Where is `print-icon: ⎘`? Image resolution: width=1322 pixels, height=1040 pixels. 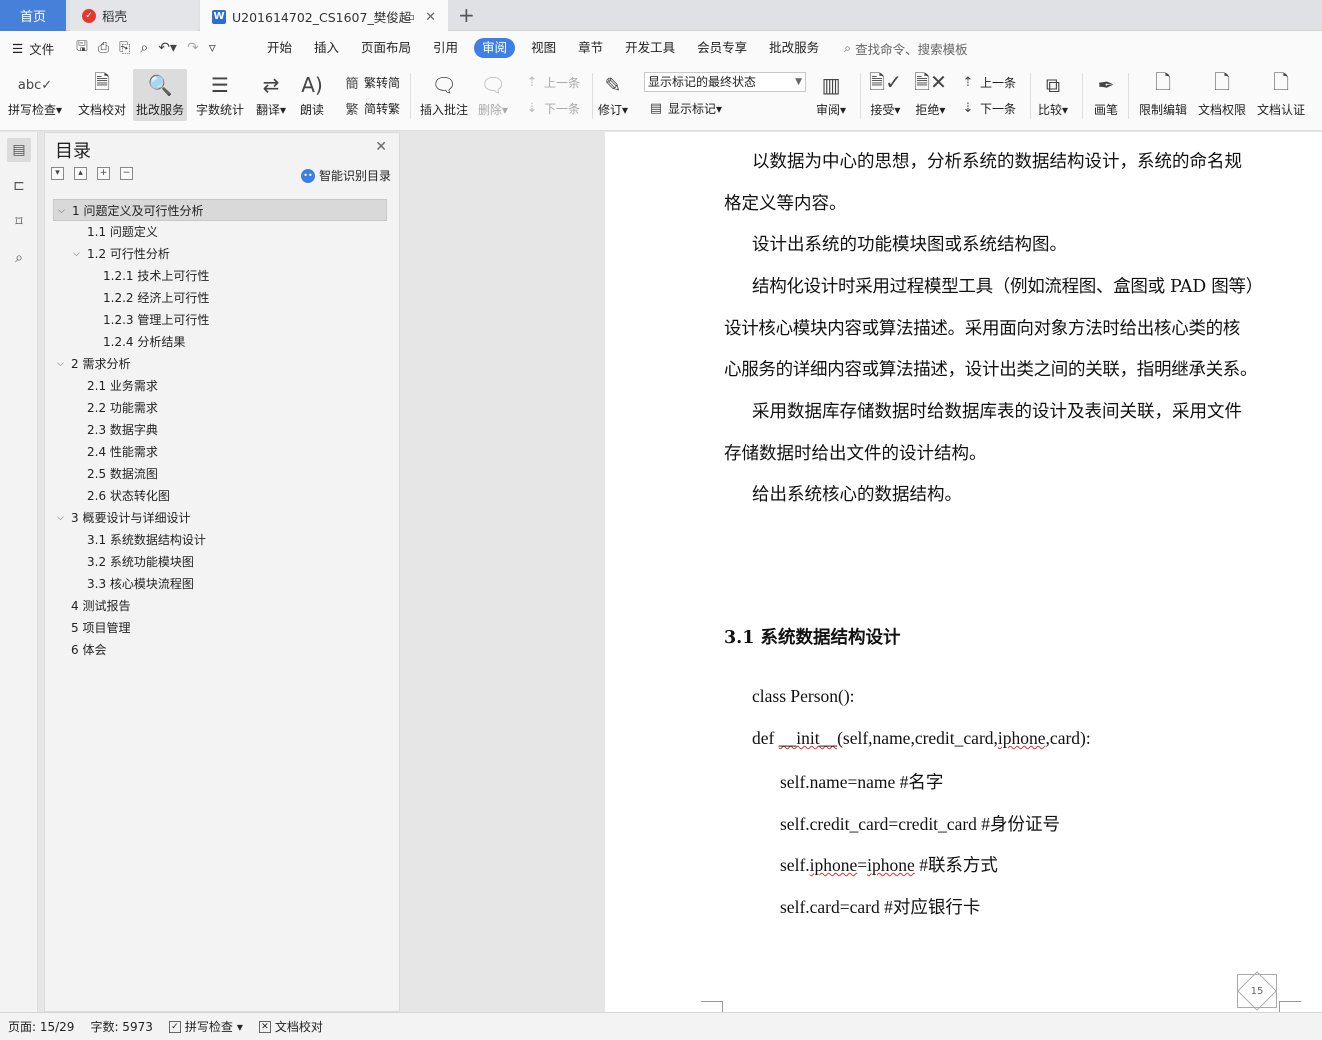 print-icon: ⎘ is located at coordinates (124, 48).